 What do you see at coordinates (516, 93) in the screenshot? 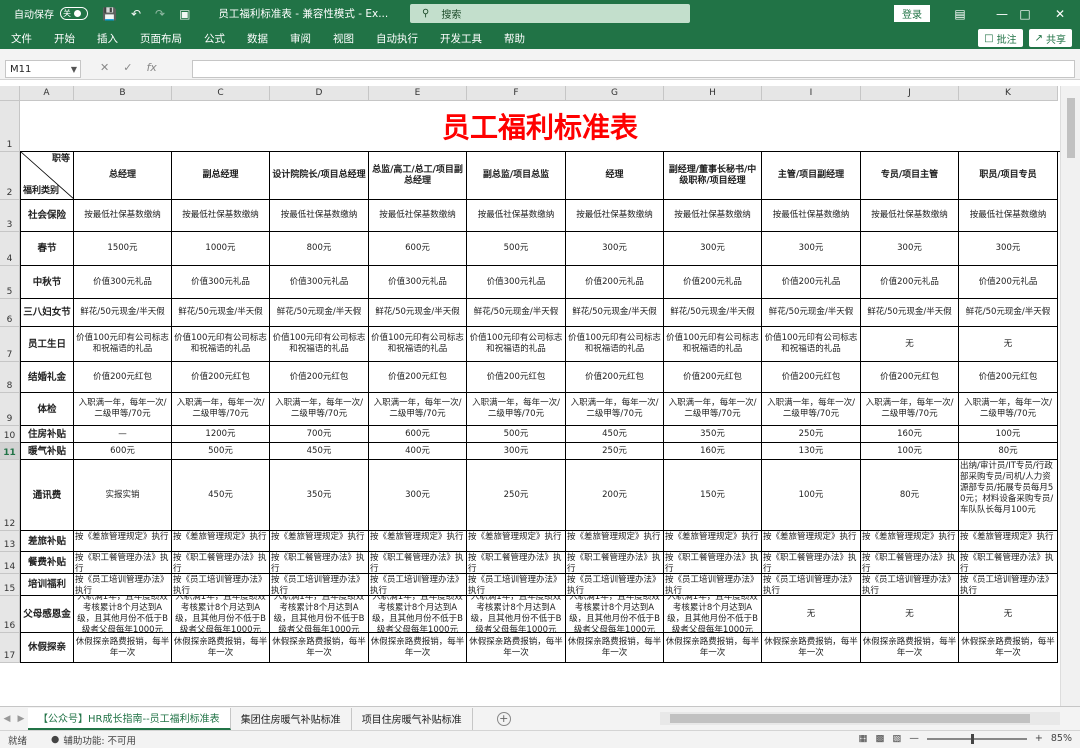
I see `column-header: F` at bounding box center [516, 93].